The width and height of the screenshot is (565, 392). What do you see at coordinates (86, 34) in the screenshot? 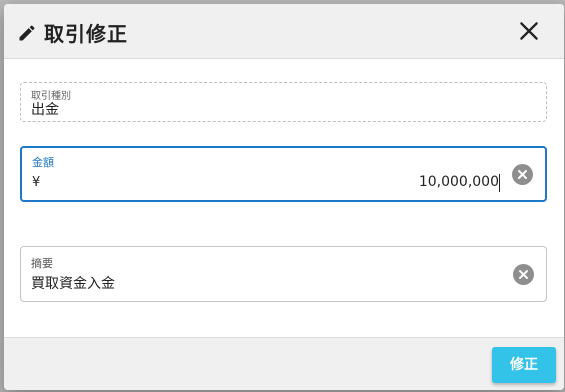
I see `dialog-title: 取引修正` at bounding box center [86, 34].